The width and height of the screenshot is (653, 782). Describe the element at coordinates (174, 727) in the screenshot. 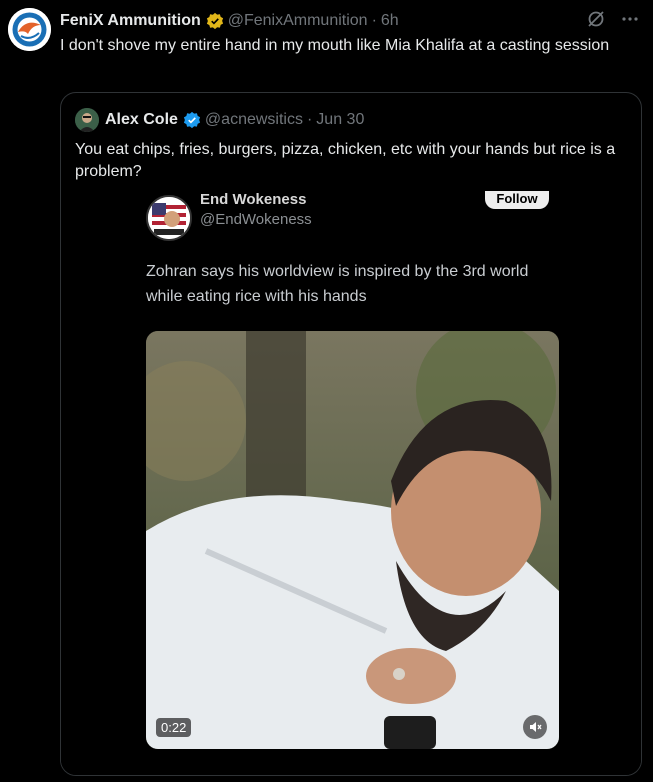

I see `video-duration: 0:22` at that location.